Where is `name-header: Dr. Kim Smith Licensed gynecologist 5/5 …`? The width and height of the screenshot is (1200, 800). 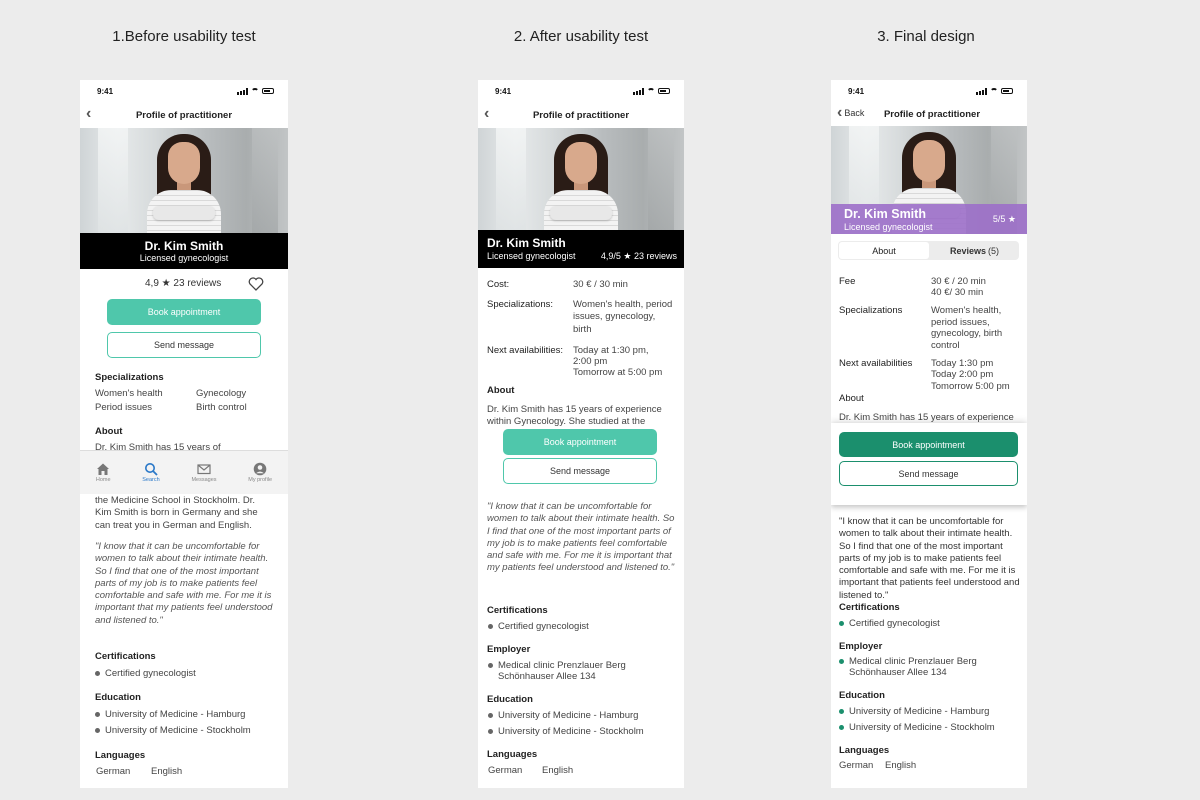 name-header: Dr. Kim Smith Licensed gynecologist 5/5 … is located at coordinates (929, 219).